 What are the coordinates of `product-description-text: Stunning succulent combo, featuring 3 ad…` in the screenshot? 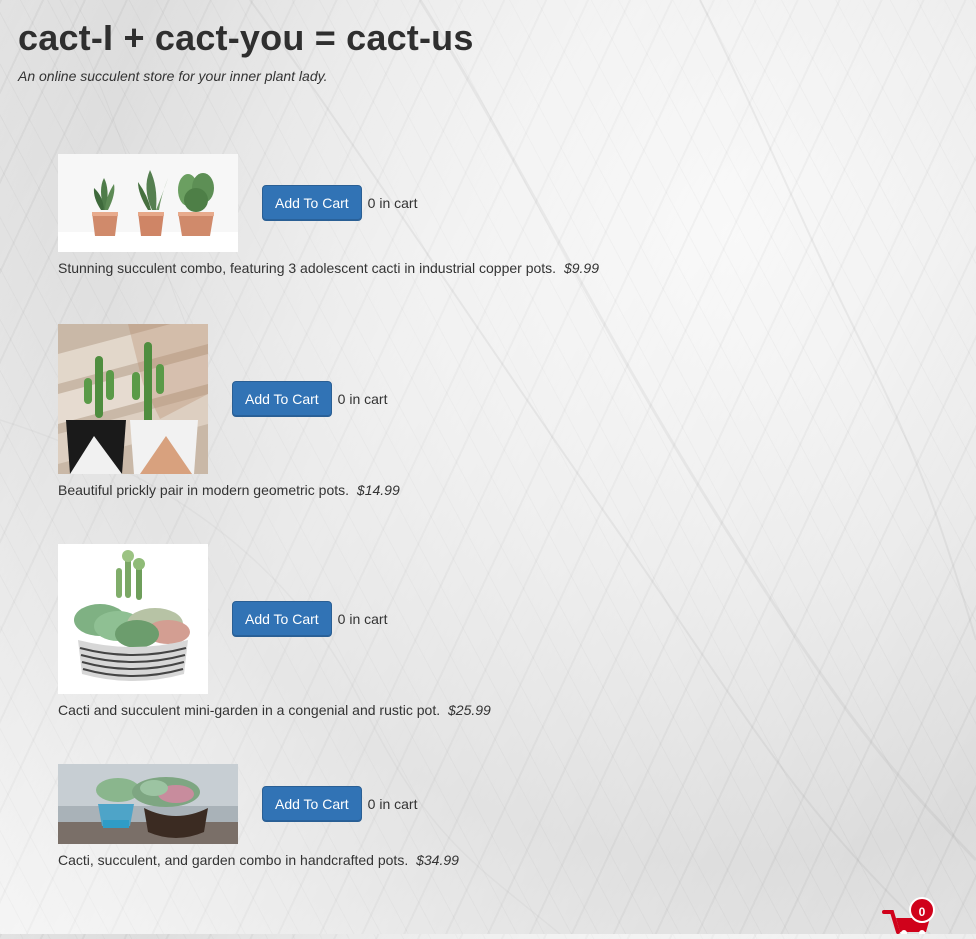 It's located at (307, 268).